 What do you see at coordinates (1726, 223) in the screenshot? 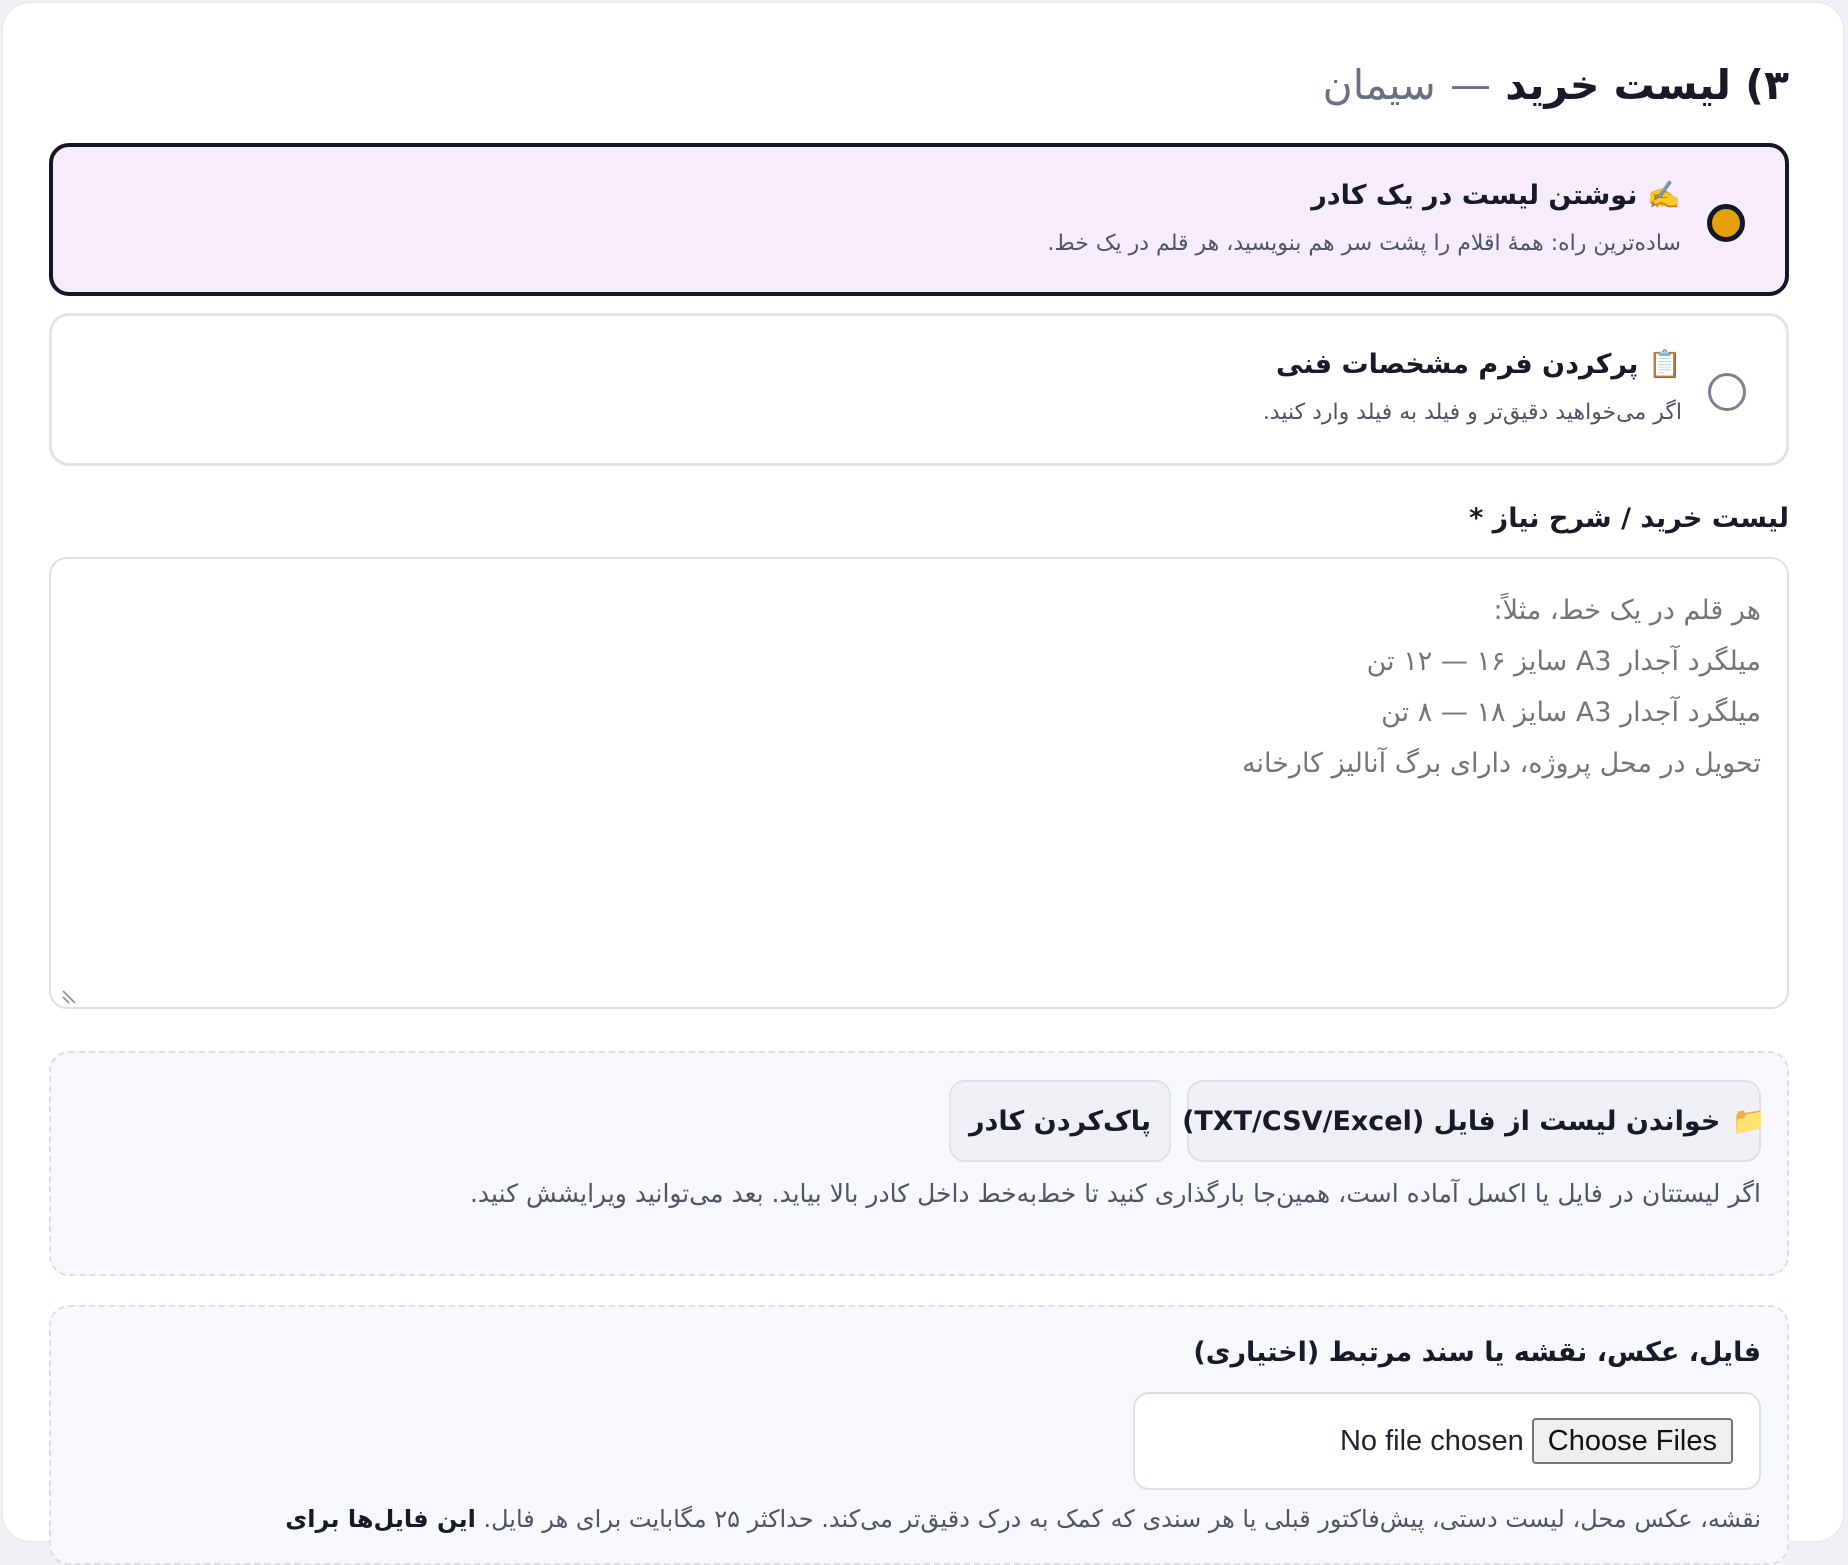
I see `radio-write-list` at bounding box center [1726, 223].